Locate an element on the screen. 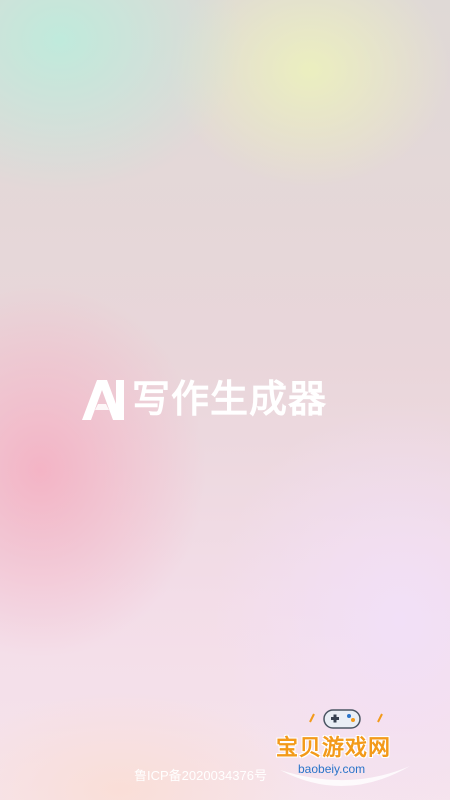  site-watermark: 宝贝游戏网 baobeiy.com is located at coordinates (345, 746).